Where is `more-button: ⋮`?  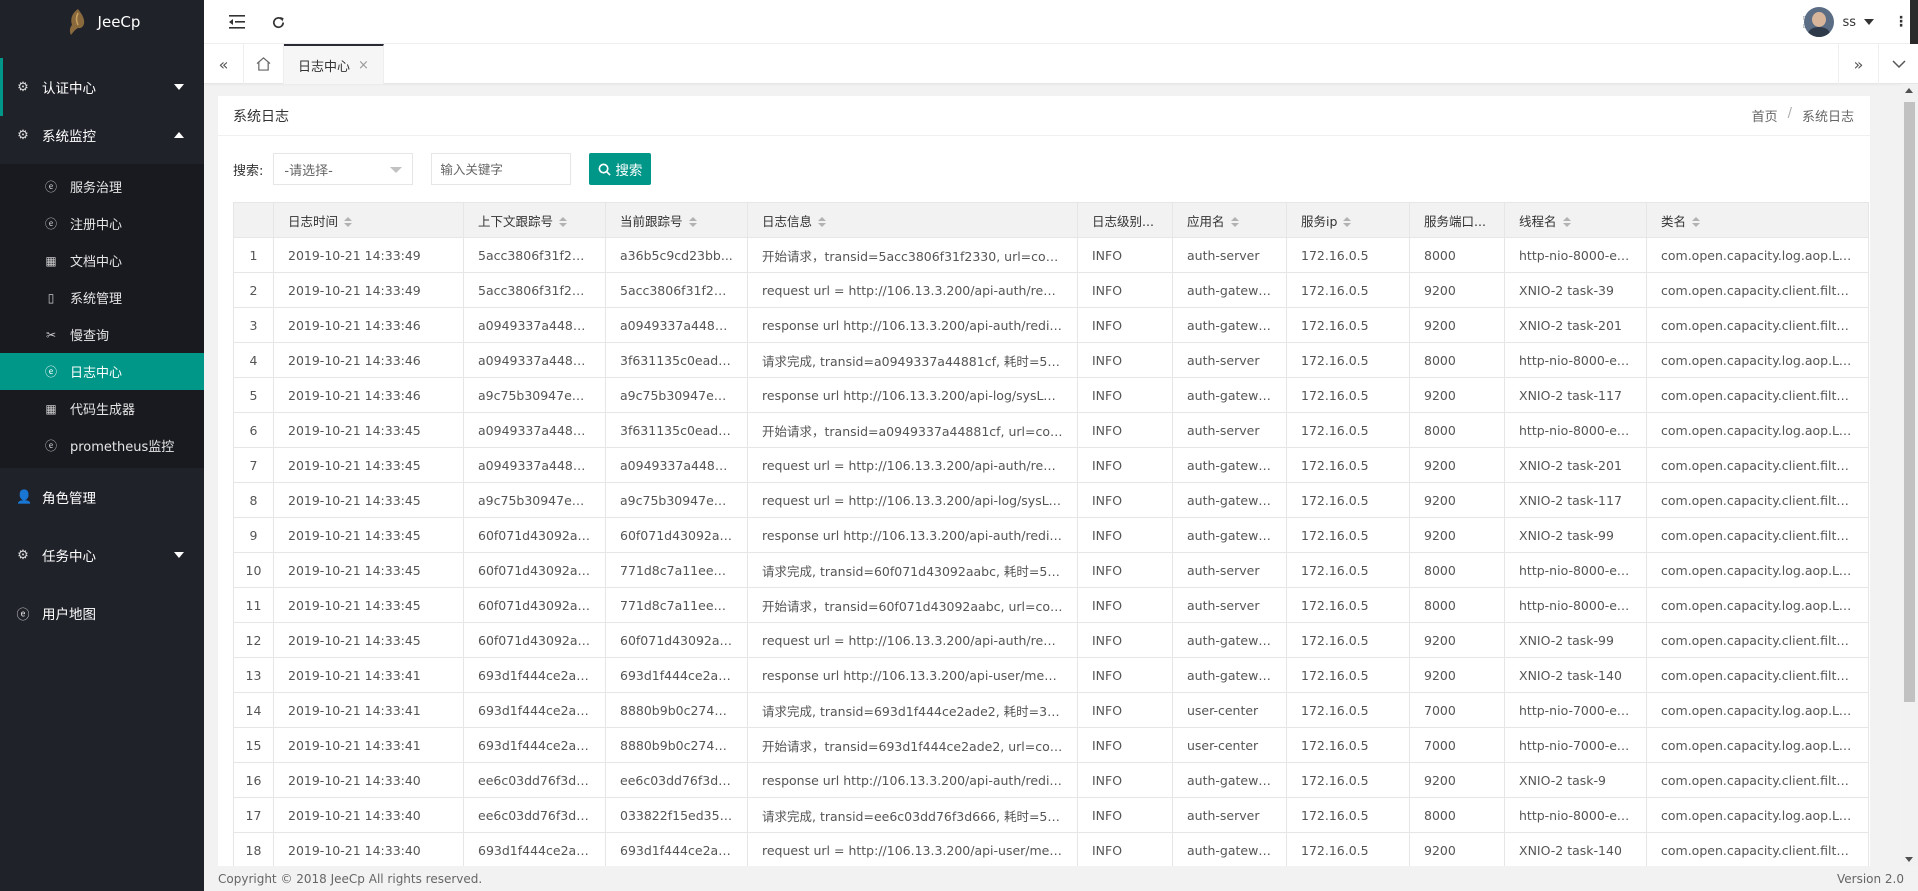
more-button: ⋮ is located at coordinates (1901, 22).